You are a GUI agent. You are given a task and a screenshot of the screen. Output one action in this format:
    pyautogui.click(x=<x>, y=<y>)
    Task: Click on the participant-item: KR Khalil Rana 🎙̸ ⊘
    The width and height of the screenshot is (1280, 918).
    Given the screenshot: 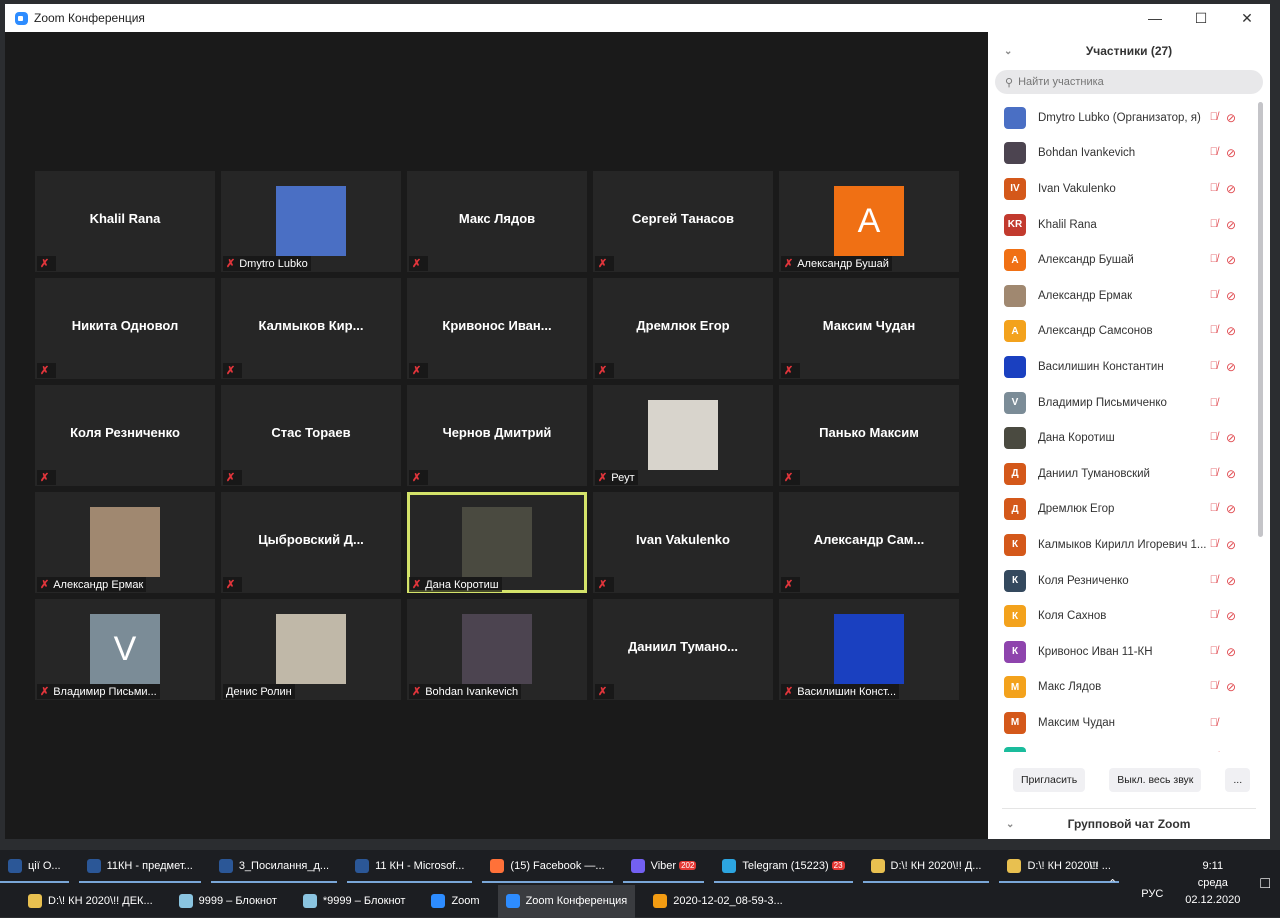 What is the action you would take?
    pyautogui.click(x=1123, y=225)
    